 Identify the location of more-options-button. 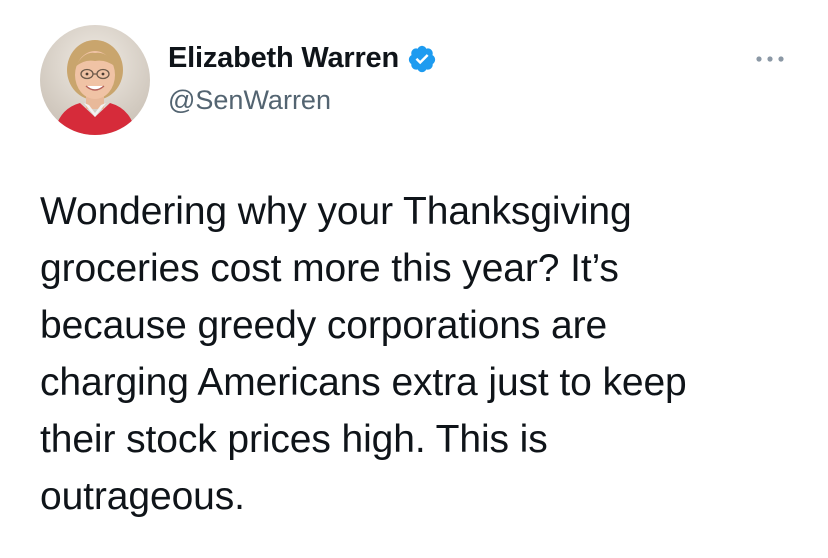
(770, 59).